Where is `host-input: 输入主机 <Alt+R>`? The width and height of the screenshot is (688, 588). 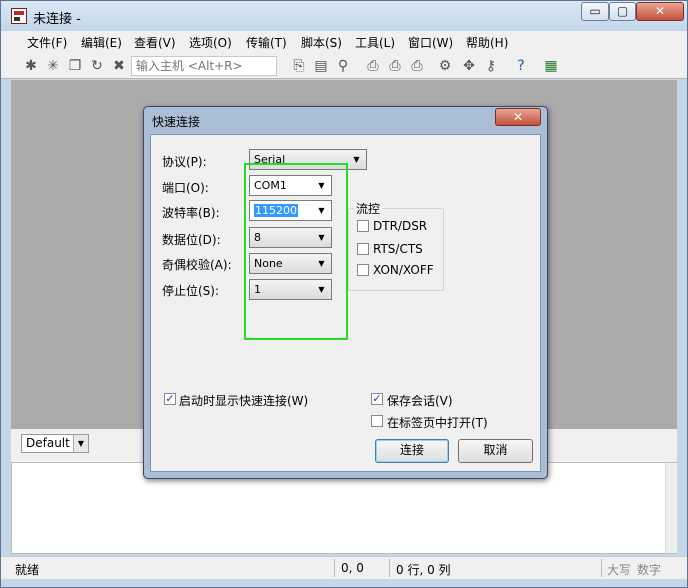
host-input: 输入主机 <Alt+R> is located at coordinates (204, 66).